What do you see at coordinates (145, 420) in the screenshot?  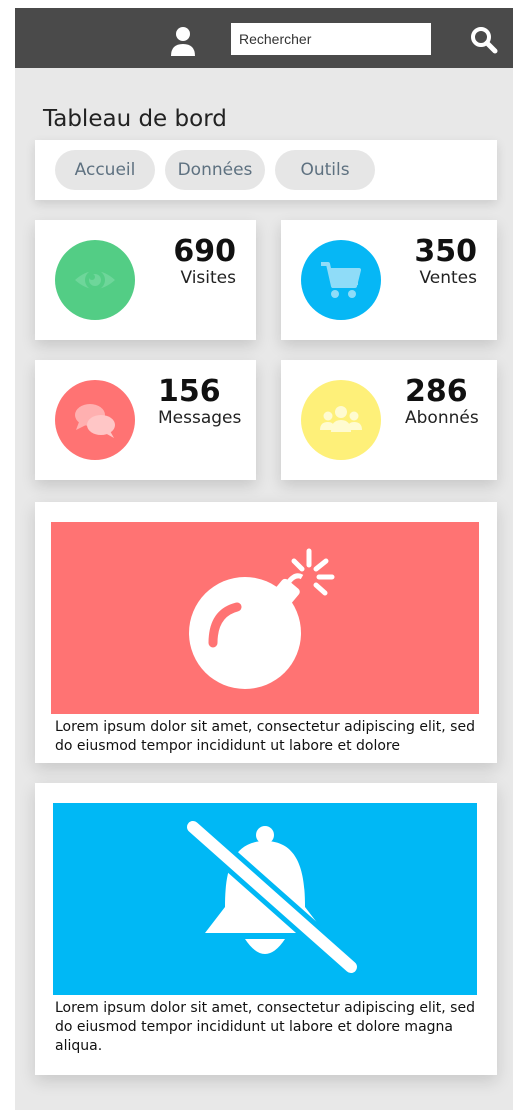 I see `stat-card-messages: 156 Messages` at bounding box center [145, 420].